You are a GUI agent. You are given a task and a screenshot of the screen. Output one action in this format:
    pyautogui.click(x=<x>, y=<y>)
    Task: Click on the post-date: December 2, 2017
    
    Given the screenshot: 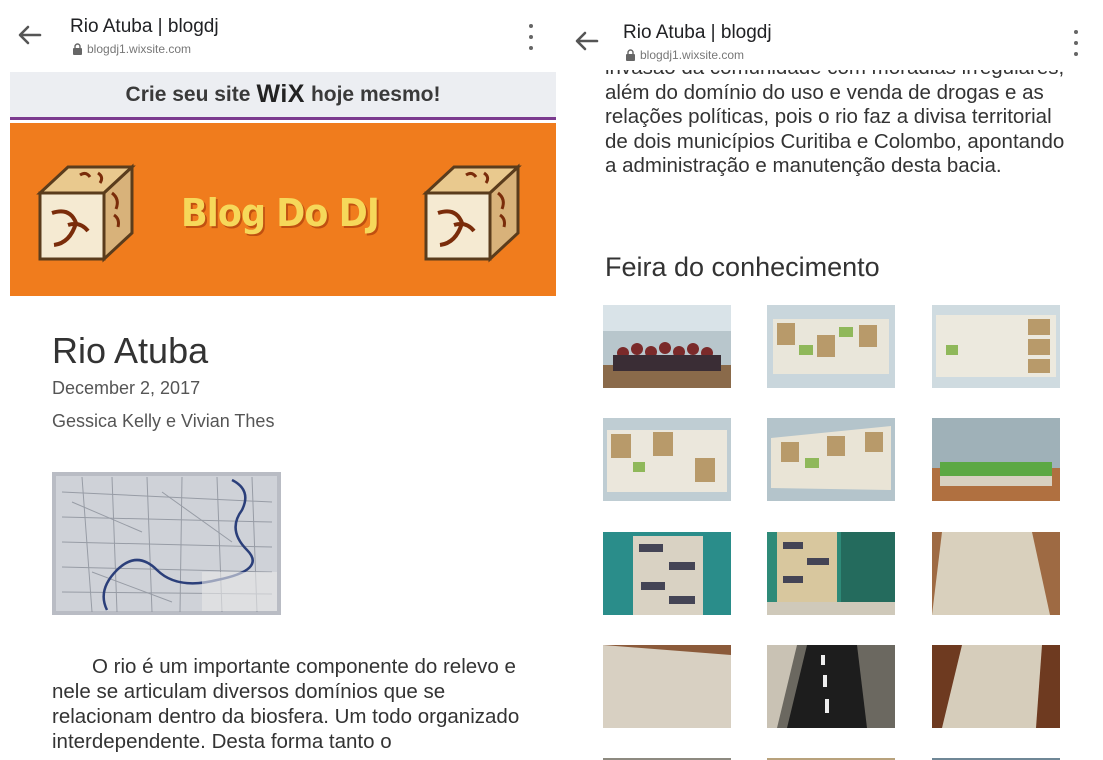 What is the action you would take?
    pyautogui.click(x=126, y=388)
    